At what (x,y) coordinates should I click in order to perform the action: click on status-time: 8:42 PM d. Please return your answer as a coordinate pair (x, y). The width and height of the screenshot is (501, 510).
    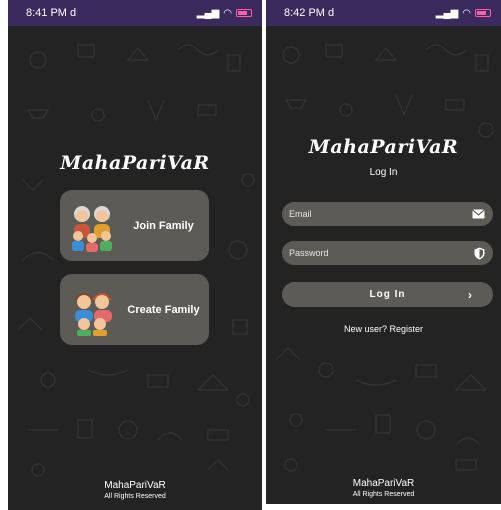
    Looking at the image, I should click on (309, 13).